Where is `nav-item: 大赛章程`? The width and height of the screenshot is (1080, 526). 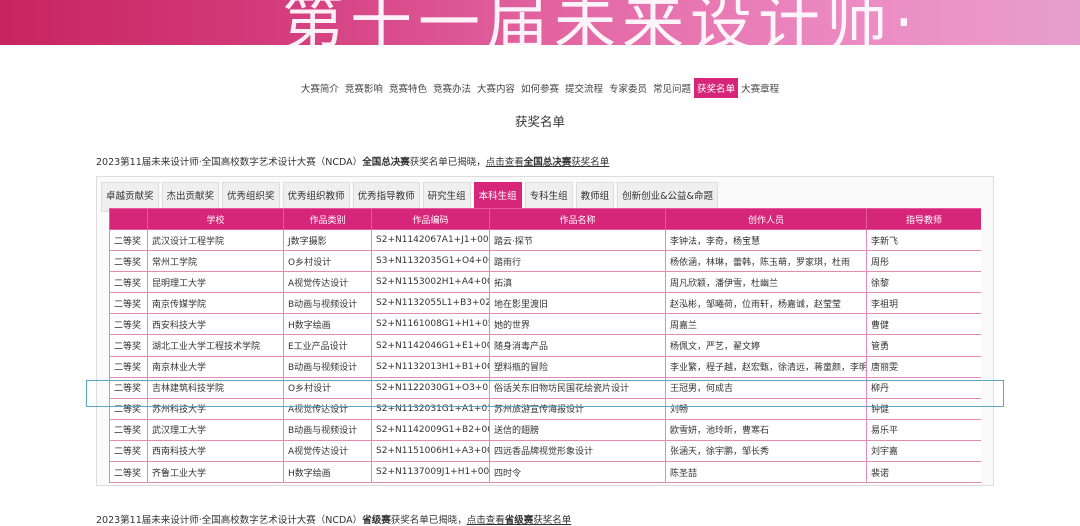
nav-item: 大赛章程 is located at coordinates (760, 88).